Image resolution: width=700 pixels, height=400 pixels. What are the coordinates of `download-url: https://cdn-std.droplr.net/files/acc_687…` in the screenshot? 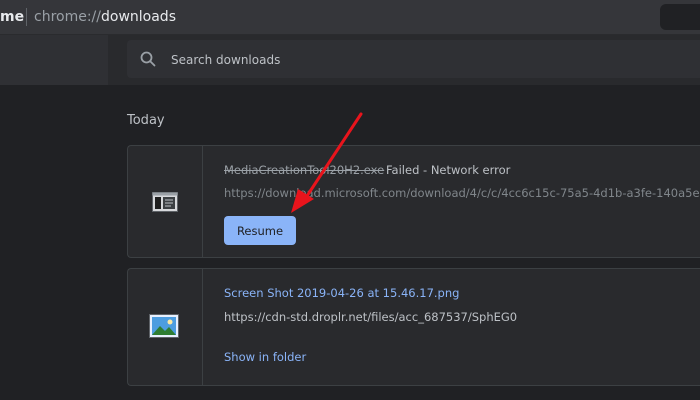 It's located at (371, 317).